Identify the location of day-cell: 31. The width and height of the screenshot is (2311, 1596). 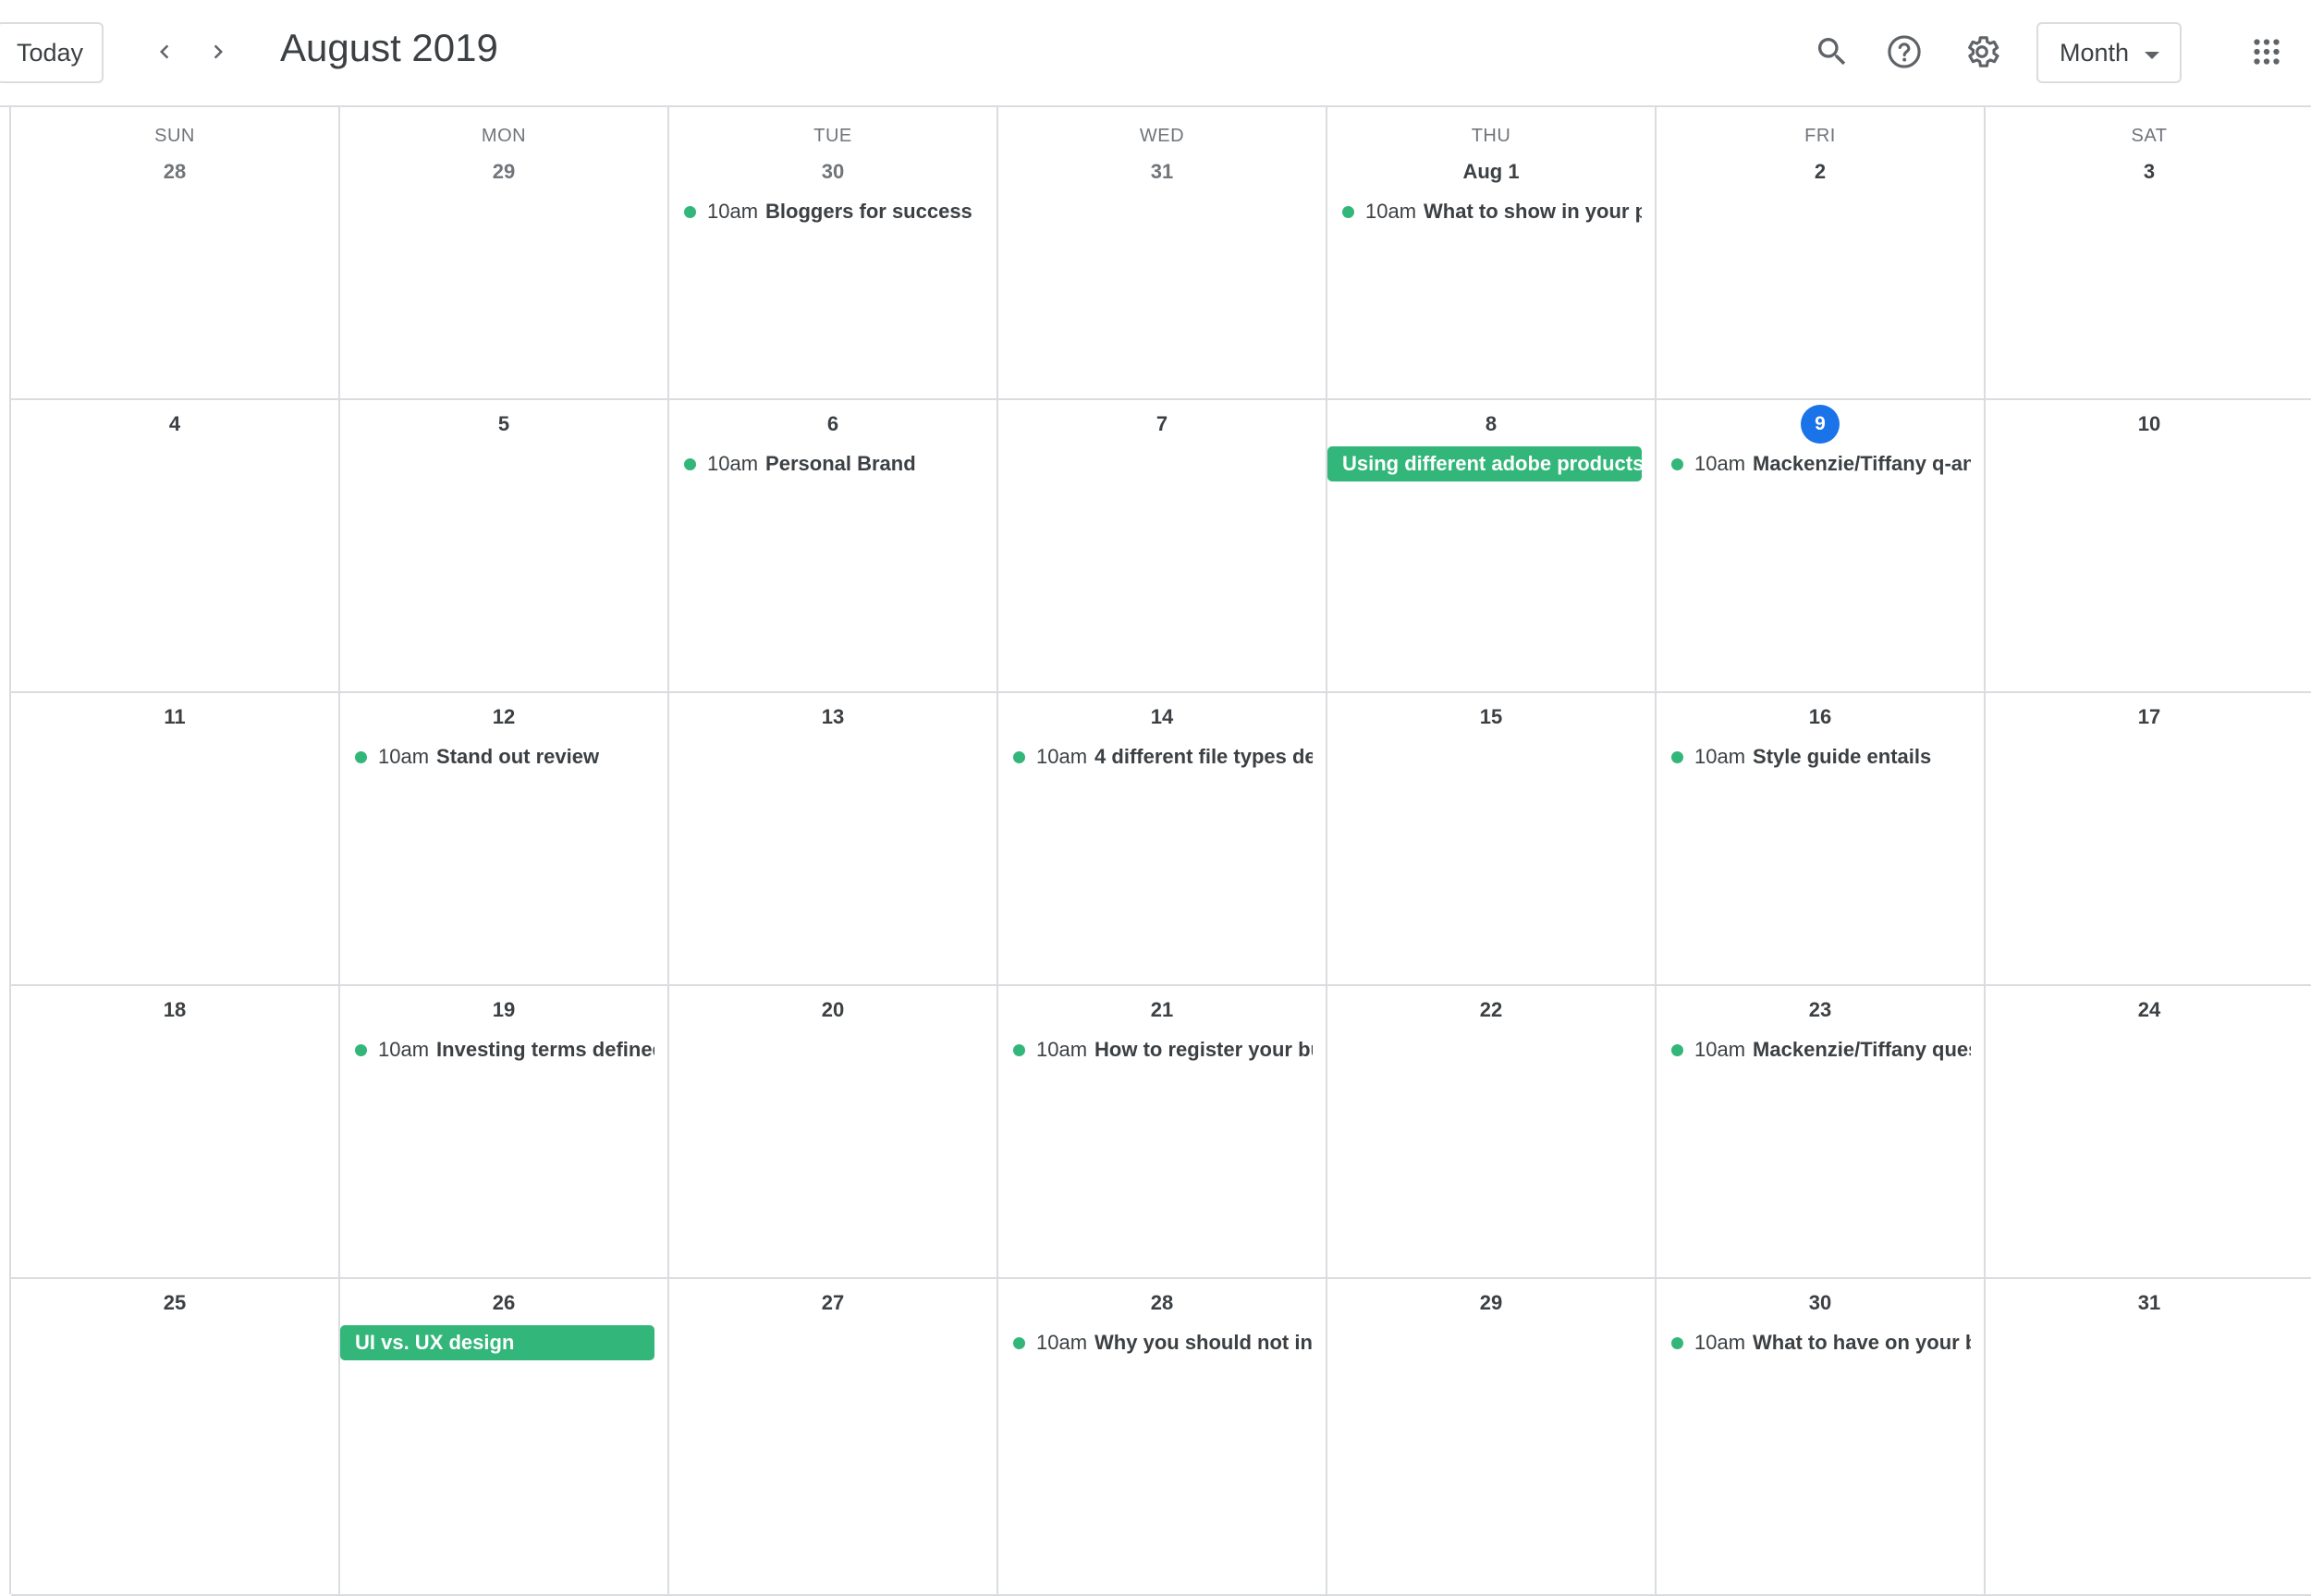
(2148, 1437).